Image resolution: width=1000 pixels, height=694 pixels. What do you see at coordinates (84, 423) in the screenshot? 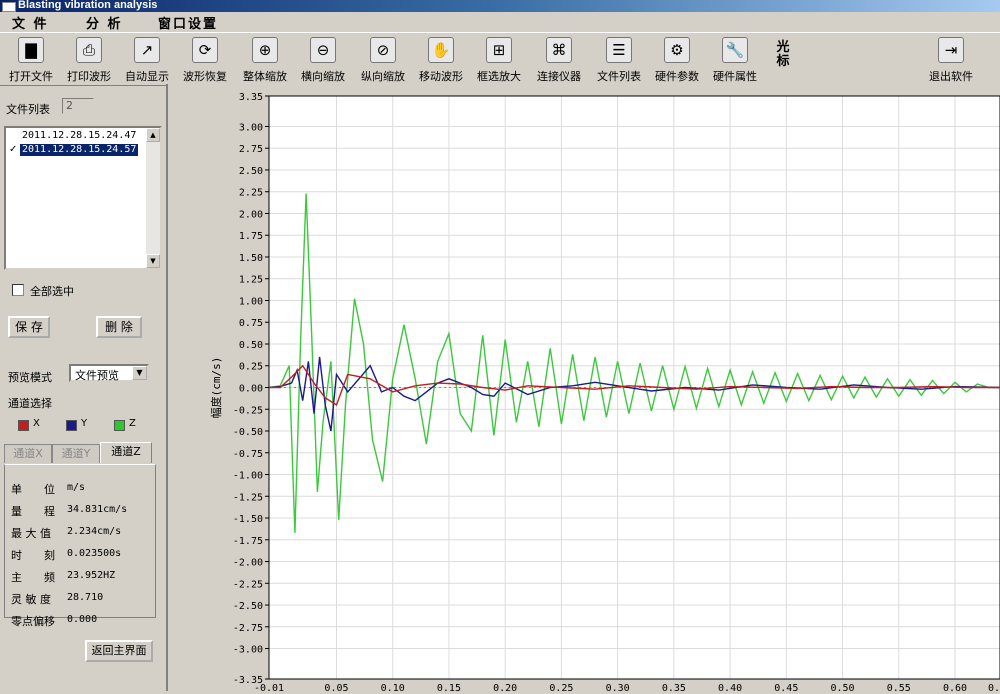
I see `channel-y-label: Y` at bounding box center [84, 423].